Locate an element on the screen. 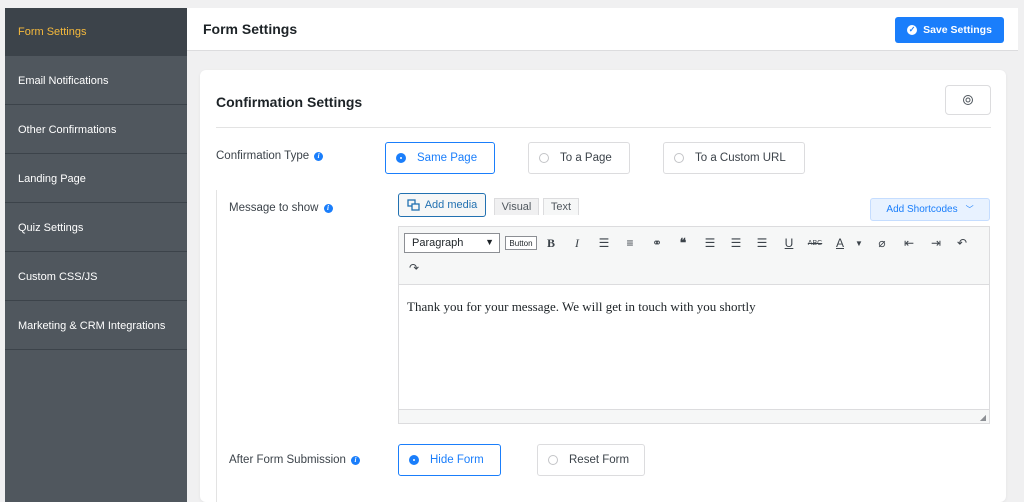 Image resolution: width=1024 pixels, height=502 pixels. bold-icon: B is located at coordinates (551, 243).